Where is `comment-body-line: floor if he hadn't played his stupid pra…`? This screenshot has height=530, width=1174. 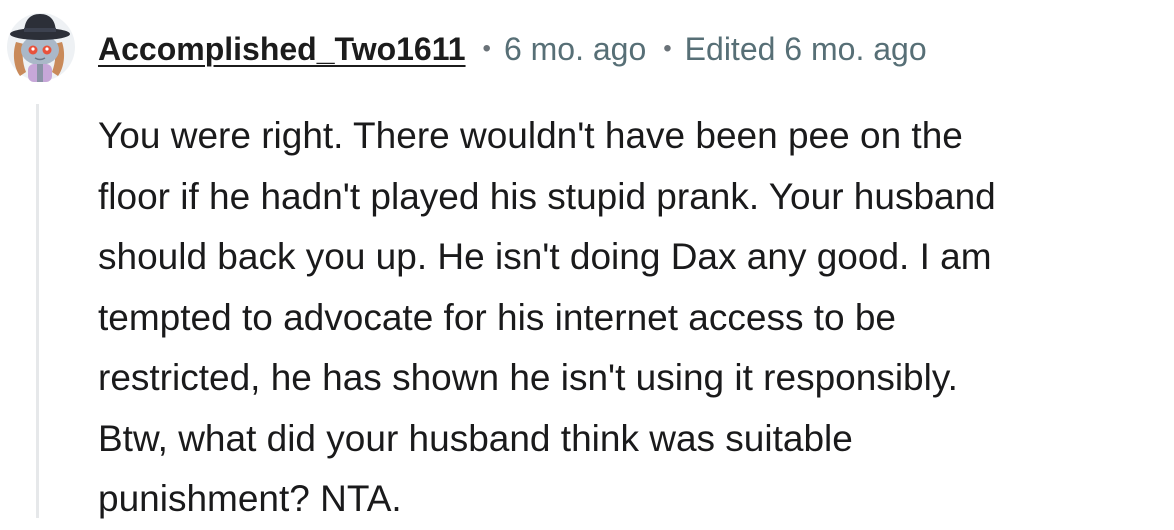
comment-body-line: floor if he hadn't played his stupid pra… is located at coordinates (547, 196).